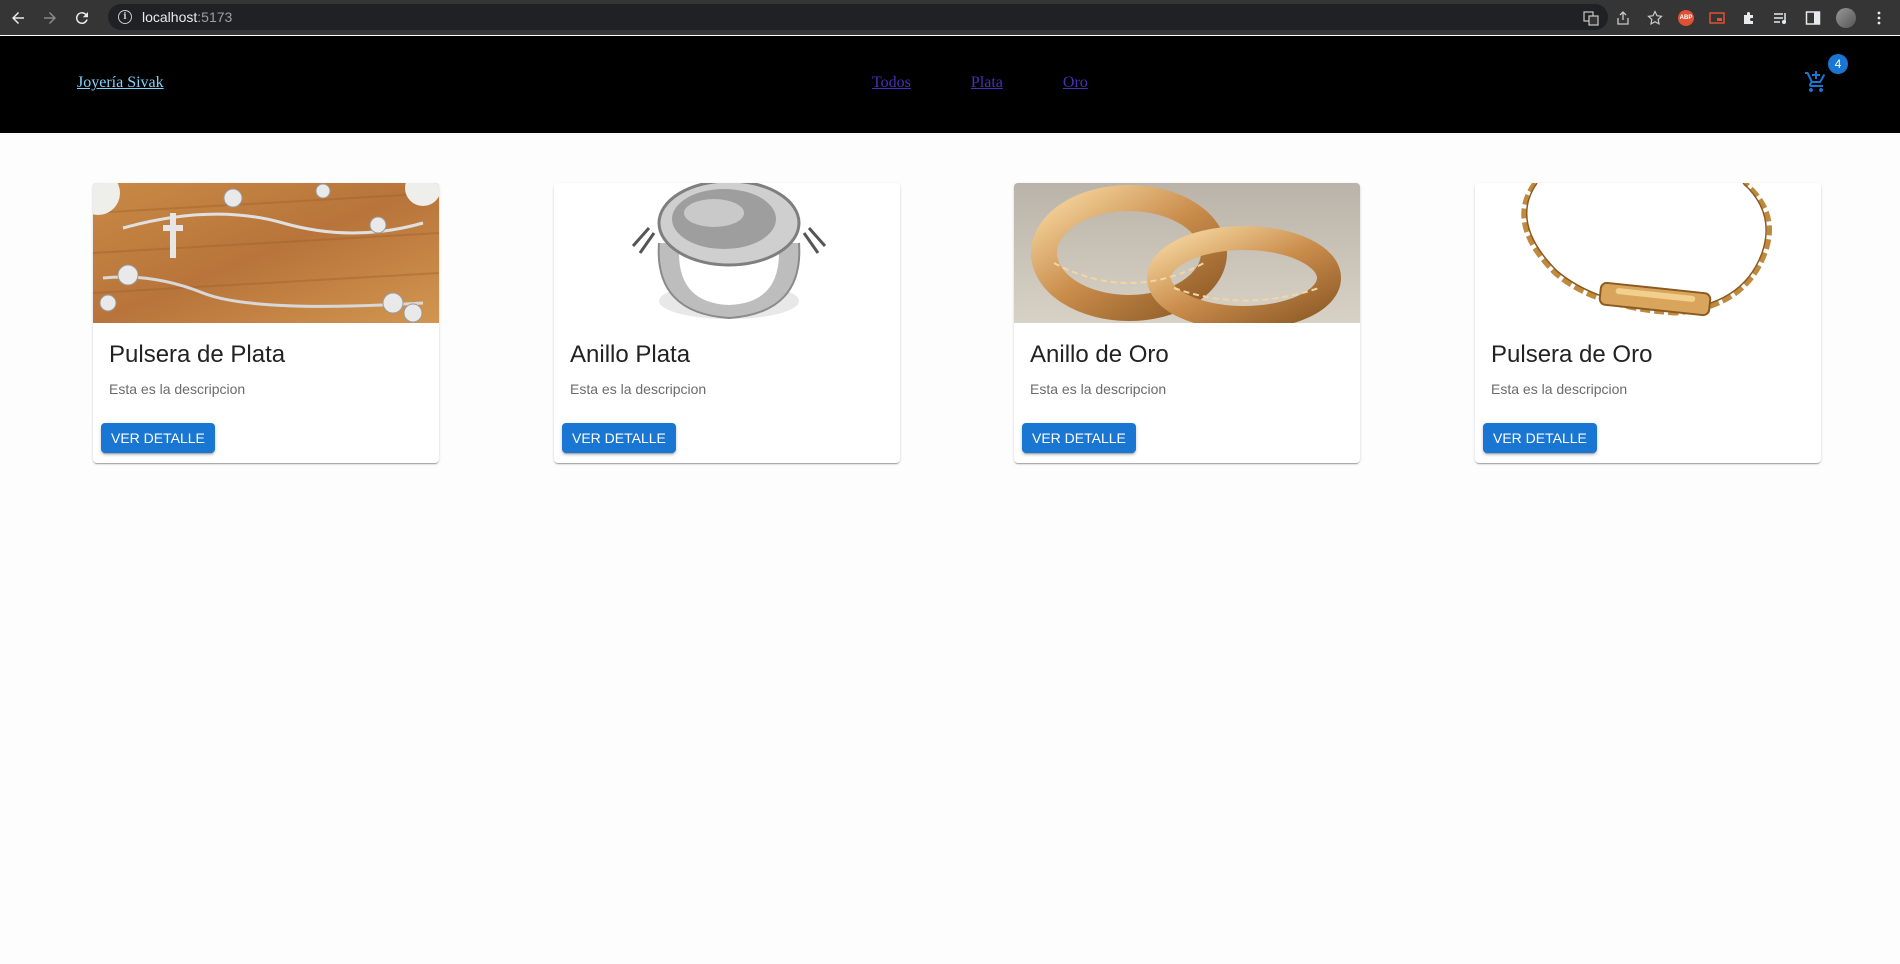 This screenshot has width=1900, height=964. I want to click on silver-bracelet-image, so click(266, 253).